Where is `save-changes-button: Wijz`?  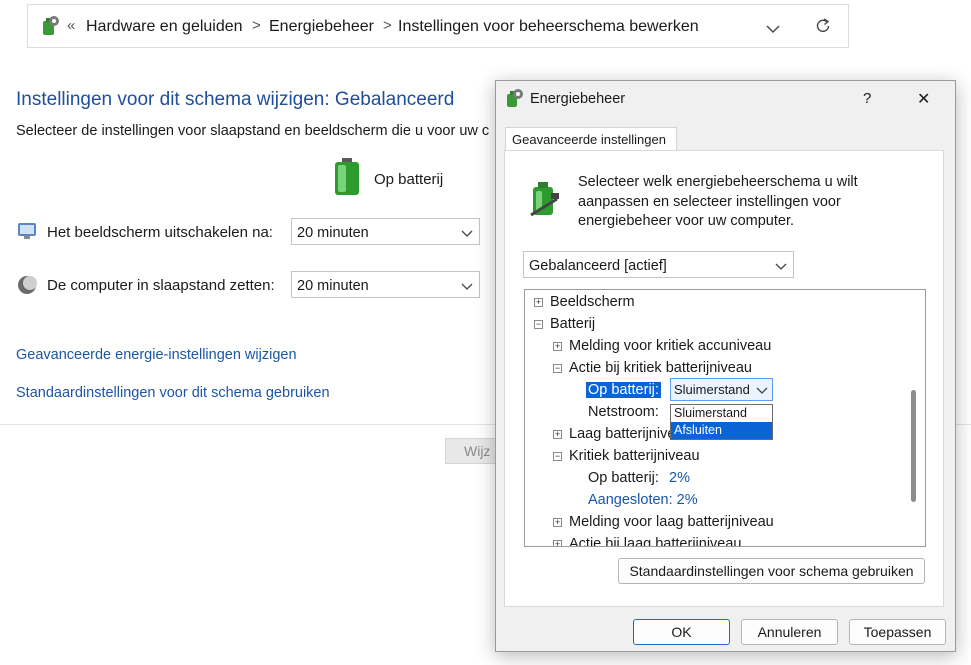
save-changes-button: Wijz is located at coordinates (473, 451).